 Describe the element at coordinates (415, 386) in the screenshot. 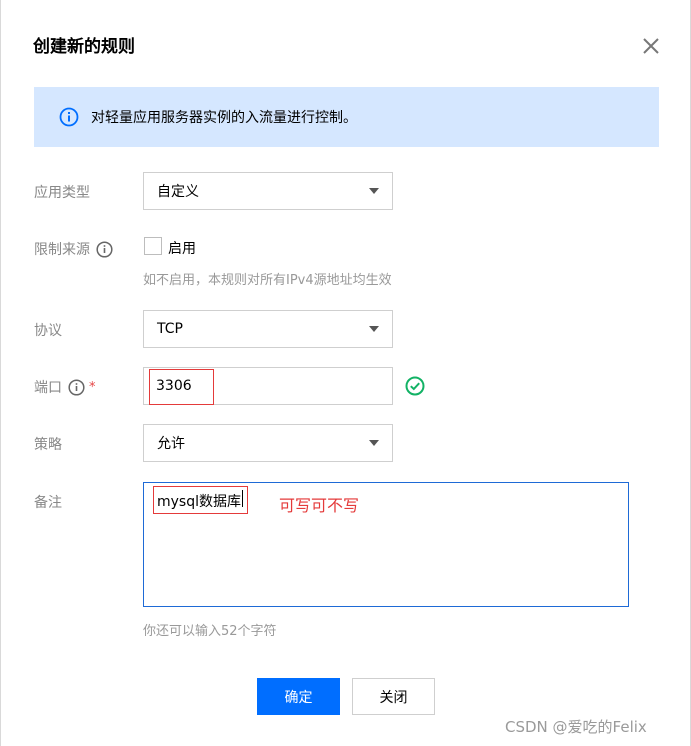

I see `check-circle-icon` at that location.